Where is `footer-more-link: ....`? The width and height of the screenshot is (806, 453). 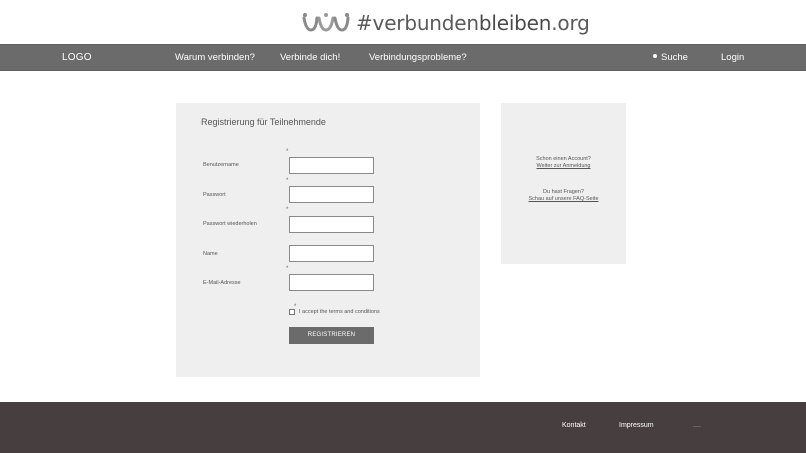 footer-more-link: .... is located at coordinates (697, 425).